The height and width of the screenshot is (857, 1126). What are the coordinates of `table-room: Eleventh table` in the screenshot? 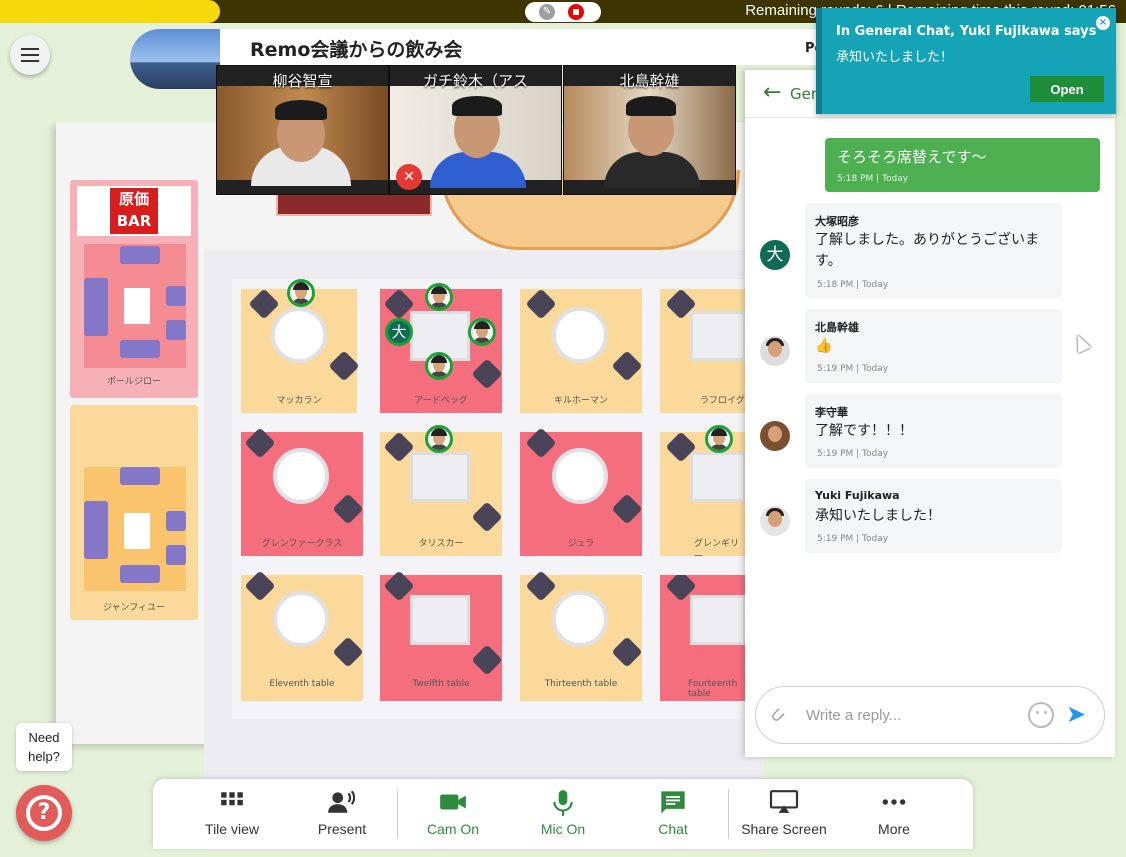 It's located at (302, 635).